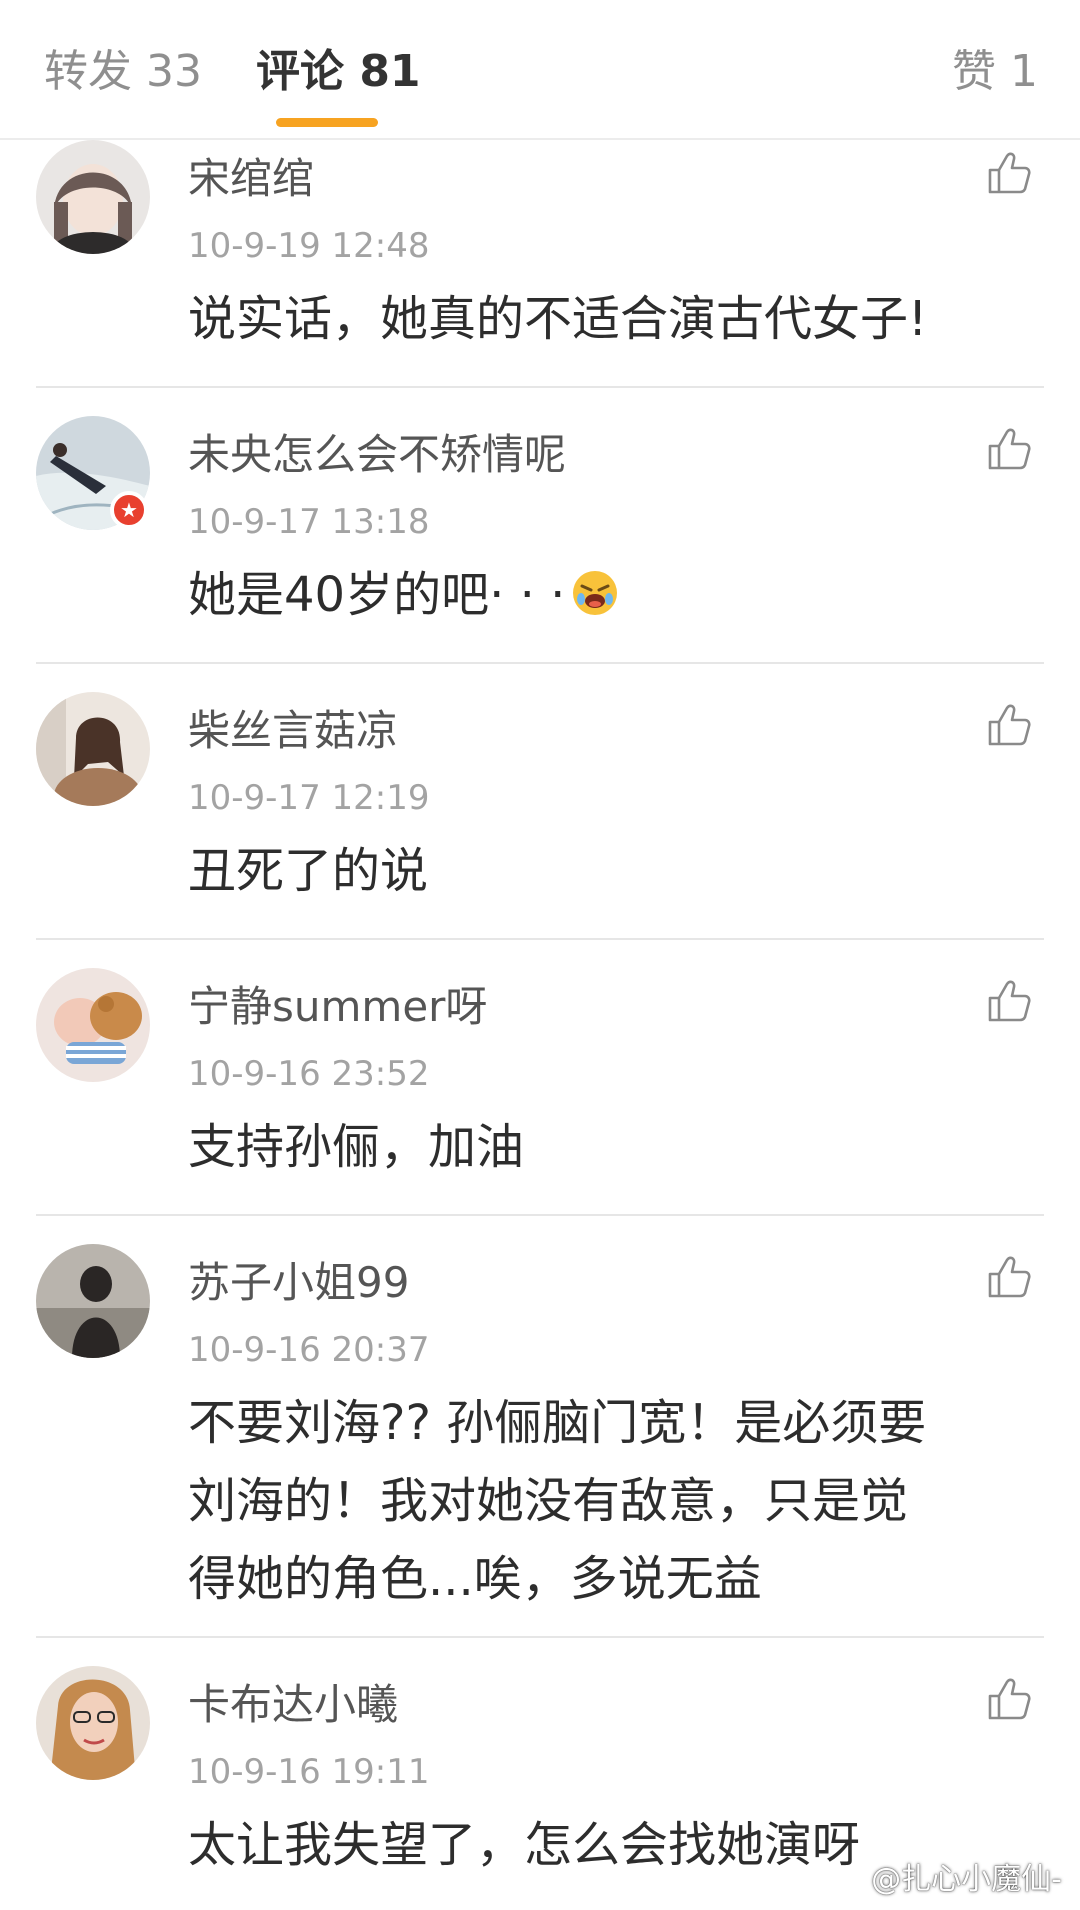  Describe the element at coordinates (595, 593) in the screenshot. I see `crying-face-emoji-icon` at that location.